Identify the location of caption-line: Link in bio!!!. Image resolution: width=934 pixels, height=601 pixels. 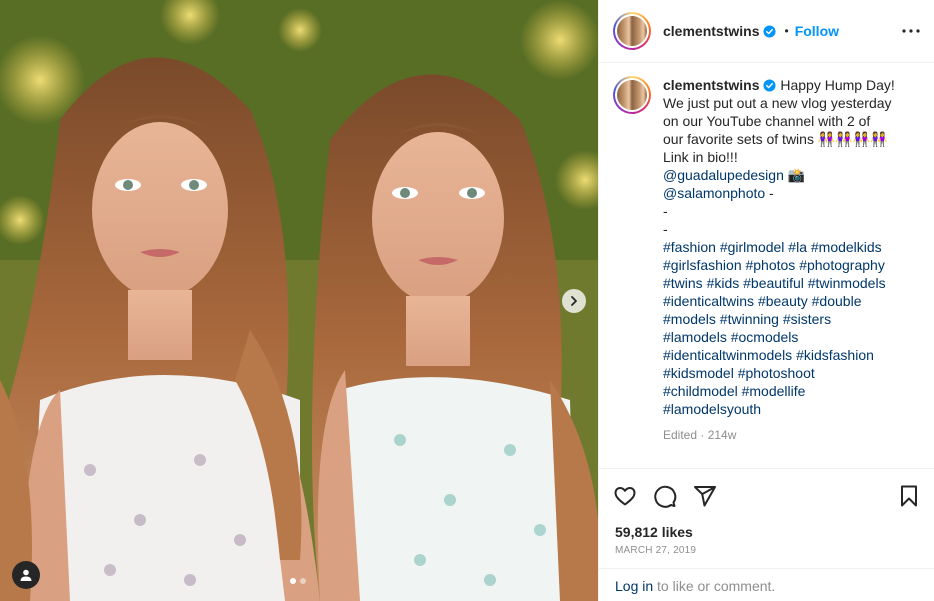
(700, 157).